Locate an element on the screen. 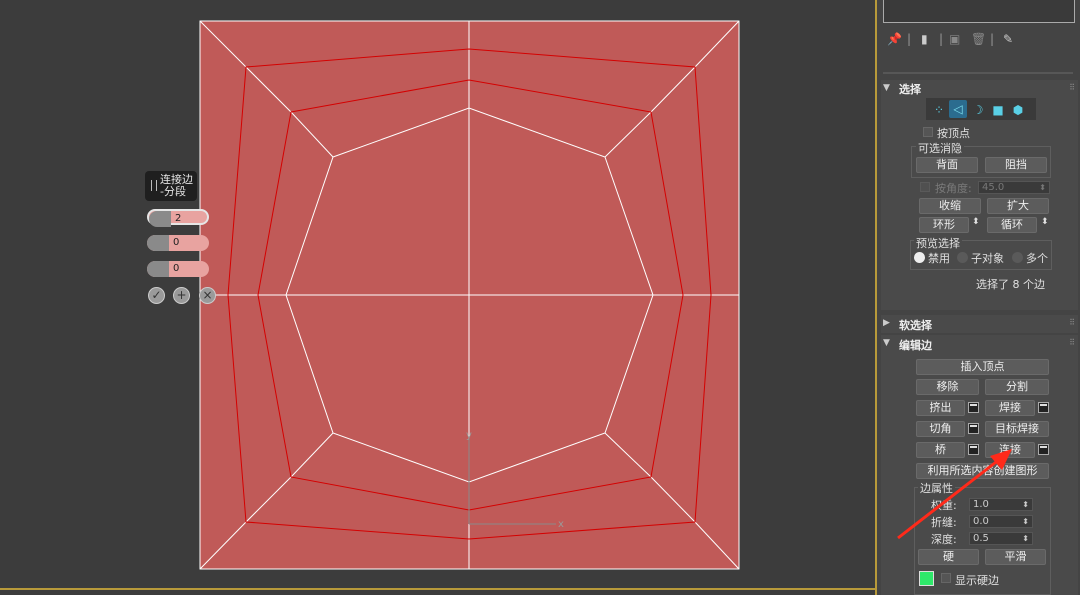  angle-field: 45.0 ⬍ is located at coordinates (1014, 187).